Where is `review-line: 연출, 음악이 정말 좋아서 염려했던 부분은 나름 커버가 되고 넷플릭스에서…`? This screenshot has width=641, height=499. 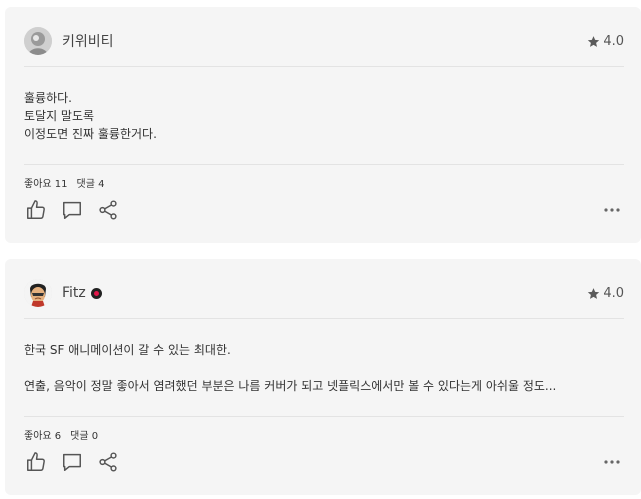
review-line: 연출, 음악이 정말 좋아서 염려했던 부분은 나름 커버가 되고 넷플릭스에서… is located at coordinates (290, 386).